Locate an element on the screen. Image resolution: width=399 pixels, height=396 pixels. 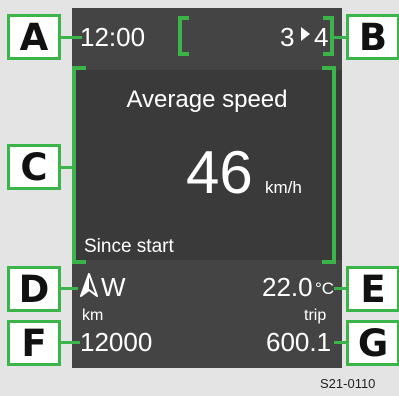
label-b: B is located at coordinates (372, 37).